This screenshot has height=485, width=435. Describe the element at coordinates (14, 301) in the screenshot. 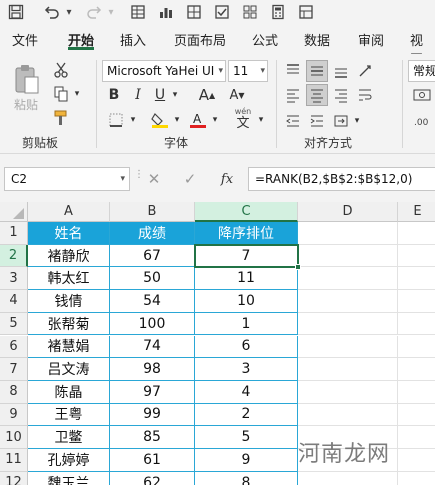

I see `row-header-4: 4` at that location.